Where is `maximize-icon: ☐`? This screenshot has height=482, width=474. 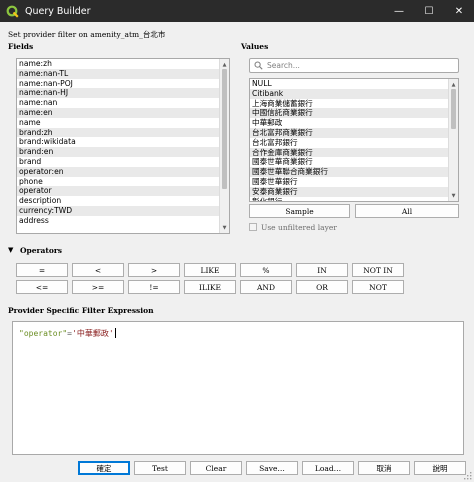 maximize-icon: ☐ is located at coordinates (429, 11).